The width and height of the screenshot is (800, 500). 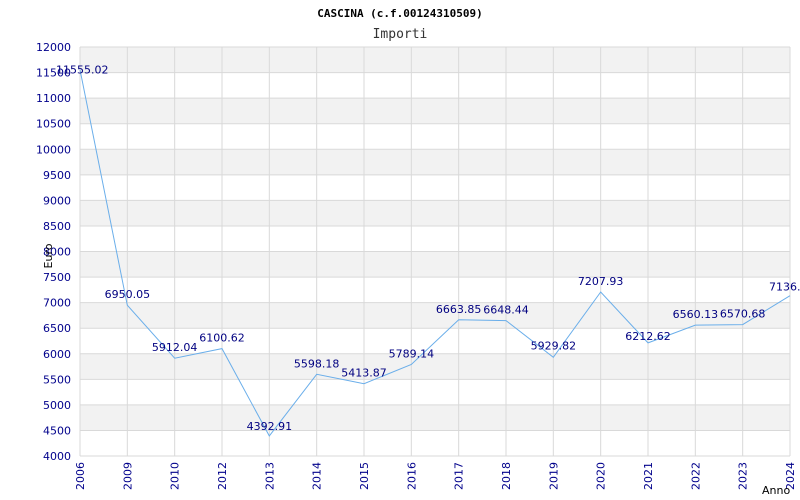 I want to click on y-tick-label: 6000, so click(x=57, y=354).